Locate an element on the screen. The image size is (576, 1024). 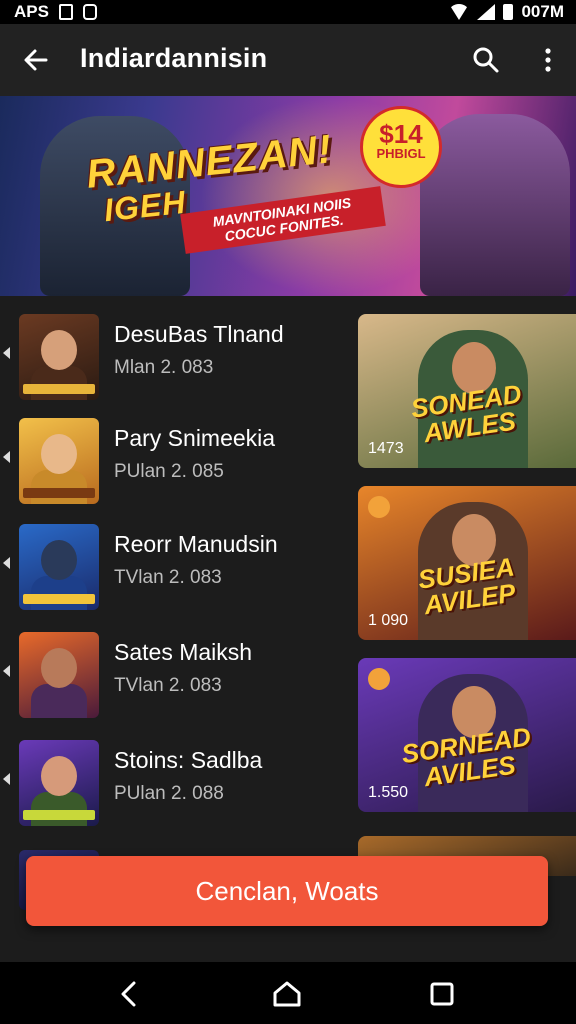
app-bar: Indiardannisin is located at coordinates (288, 62).